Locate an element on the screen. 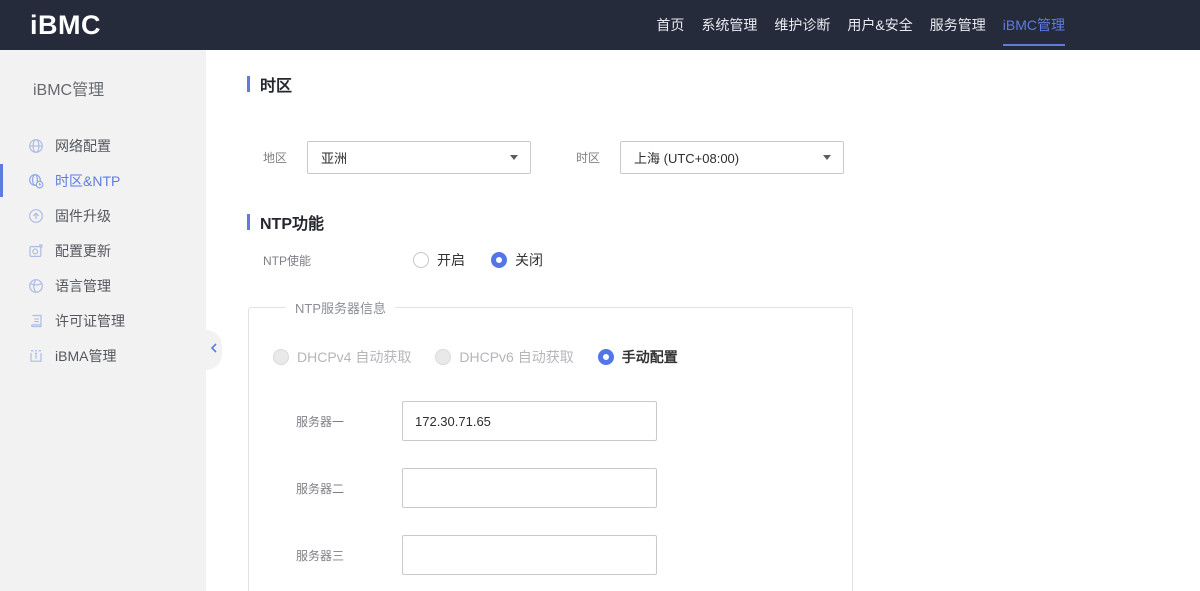 The image size is (1200, 591). sidebar-item-language-management: 语言管理 is located at coordinates (103, 285).